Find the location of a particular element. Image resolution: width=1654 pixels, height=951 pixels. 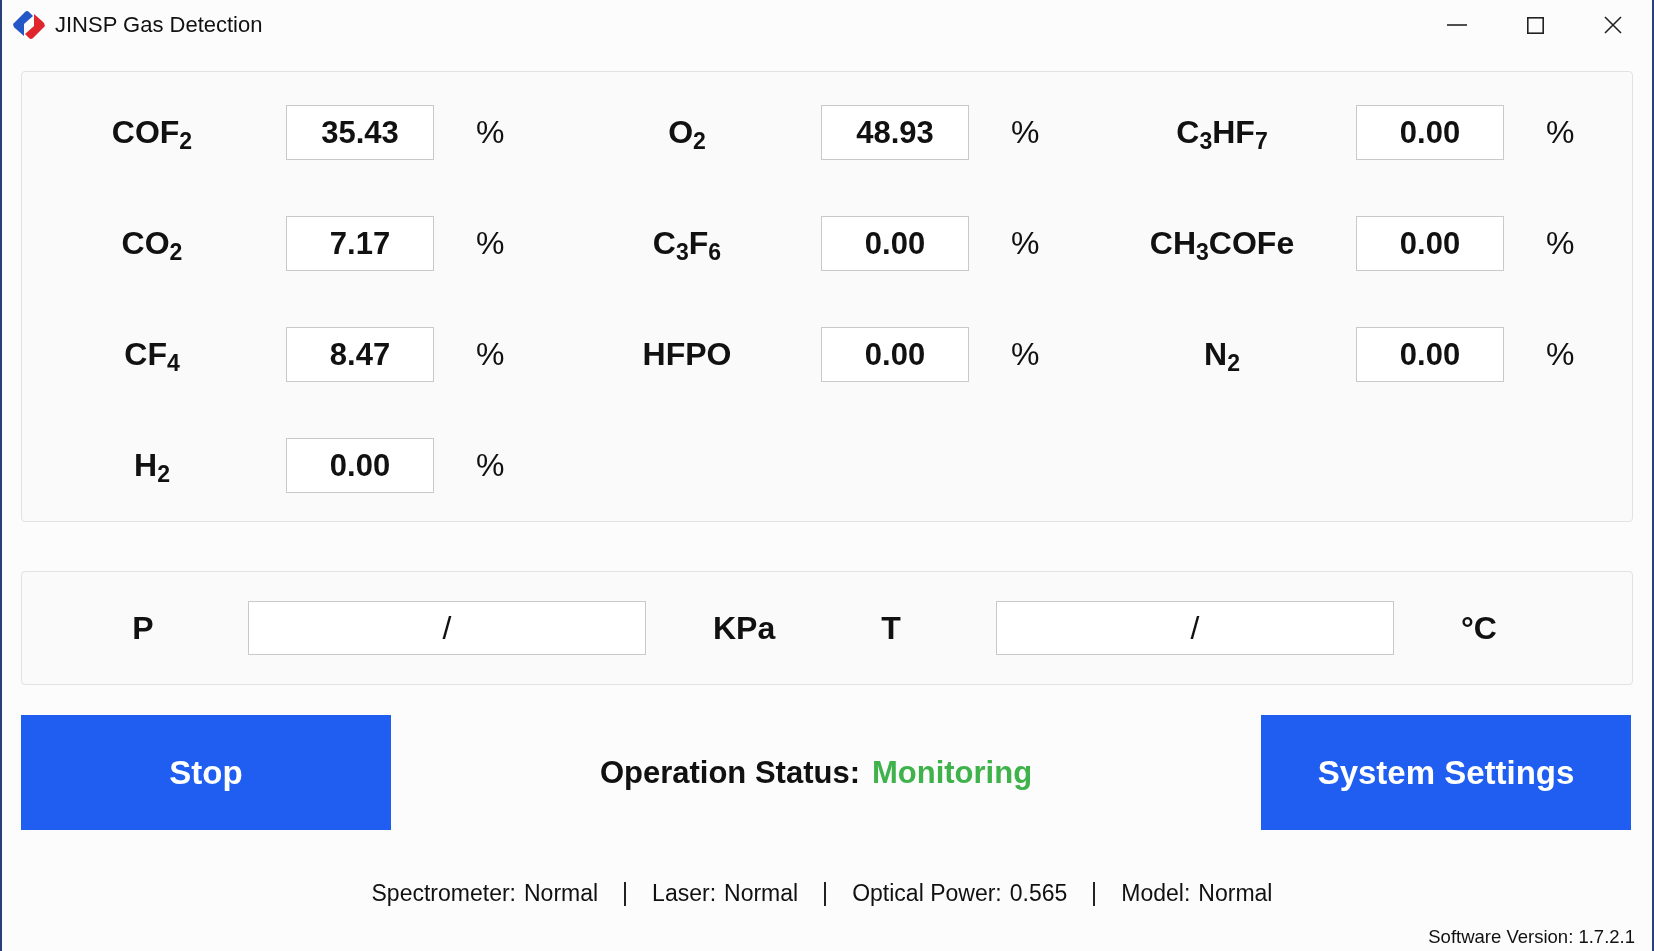

gas-name: N$_{2}$ is located at coordinates (1222, 354).